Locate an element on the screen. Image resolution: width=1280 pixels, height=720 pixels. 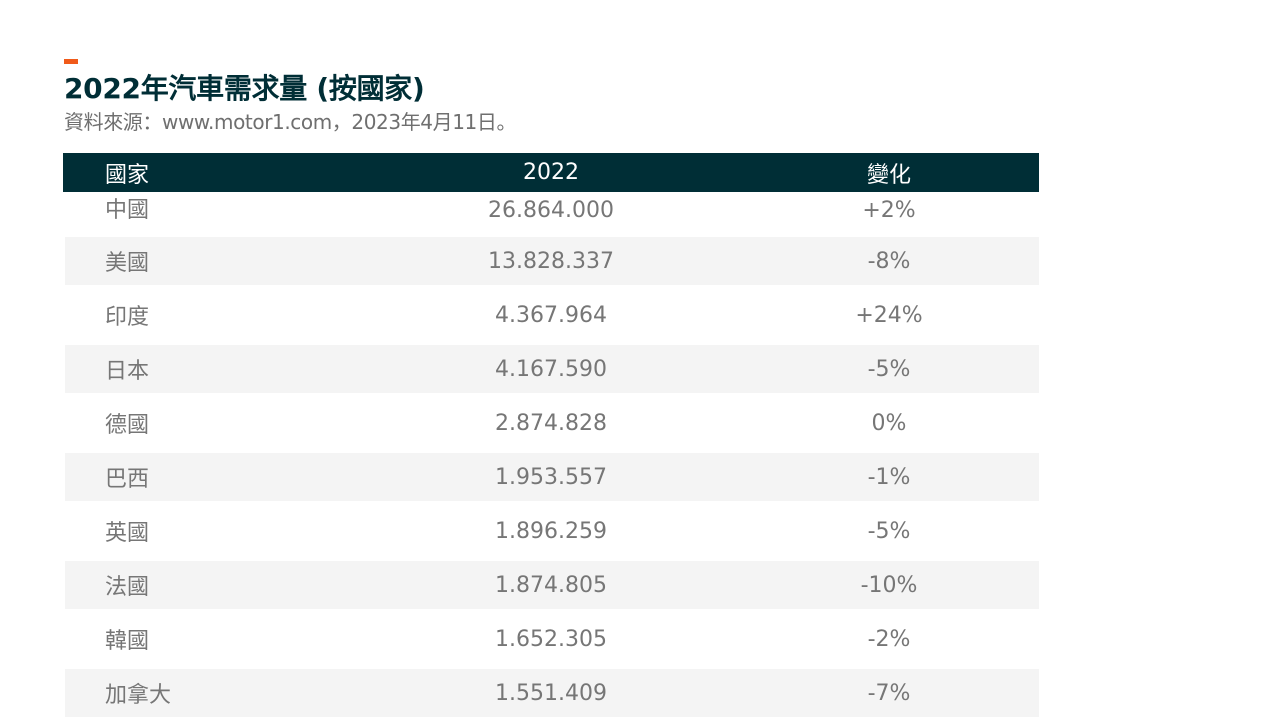
cell-country: 美國 is located at coordinates (127, 263).